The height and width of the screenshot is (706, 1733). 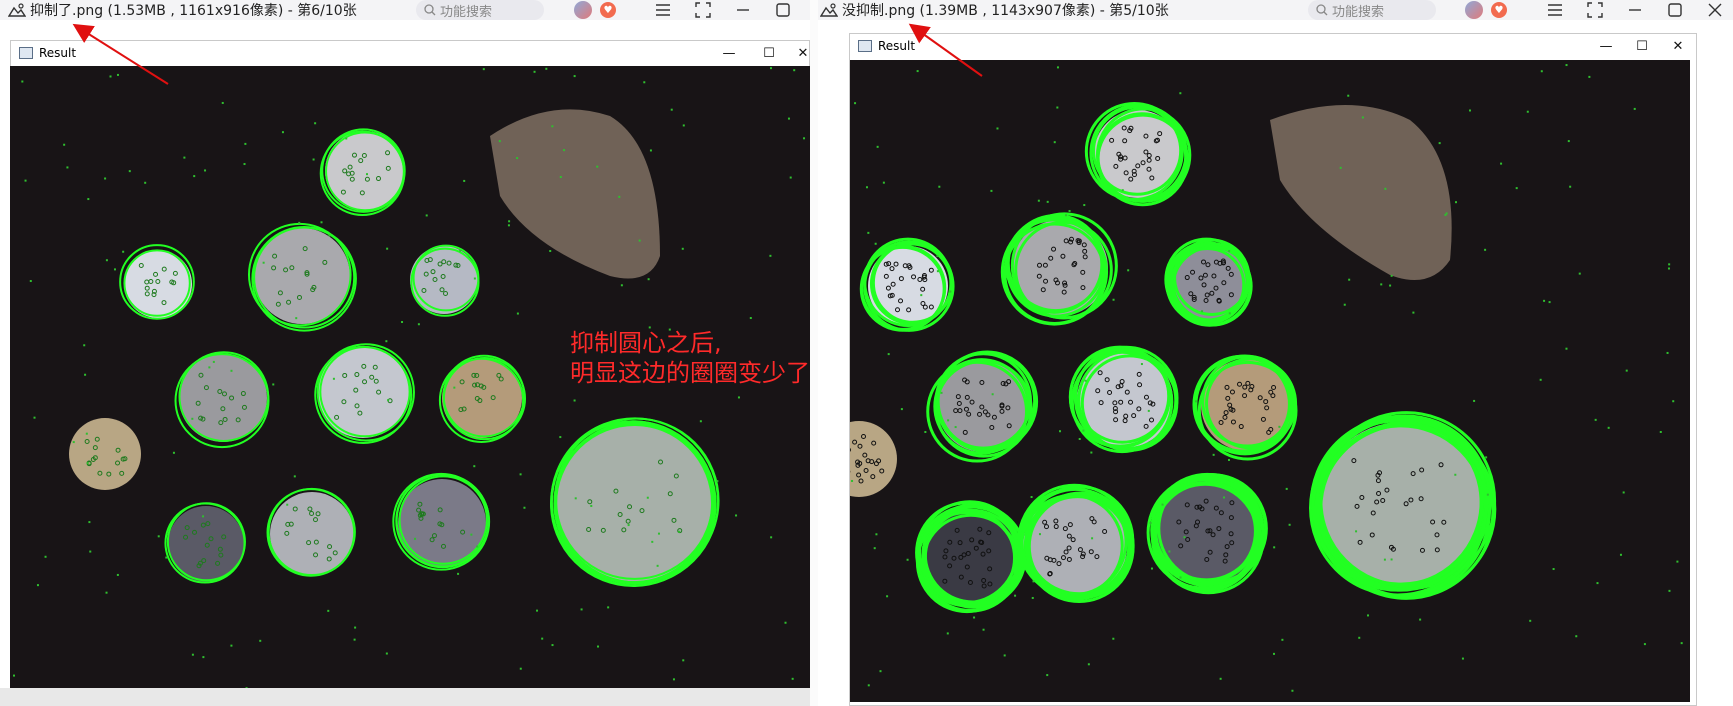 I want to click on avatar, so click(x=583, y=10).